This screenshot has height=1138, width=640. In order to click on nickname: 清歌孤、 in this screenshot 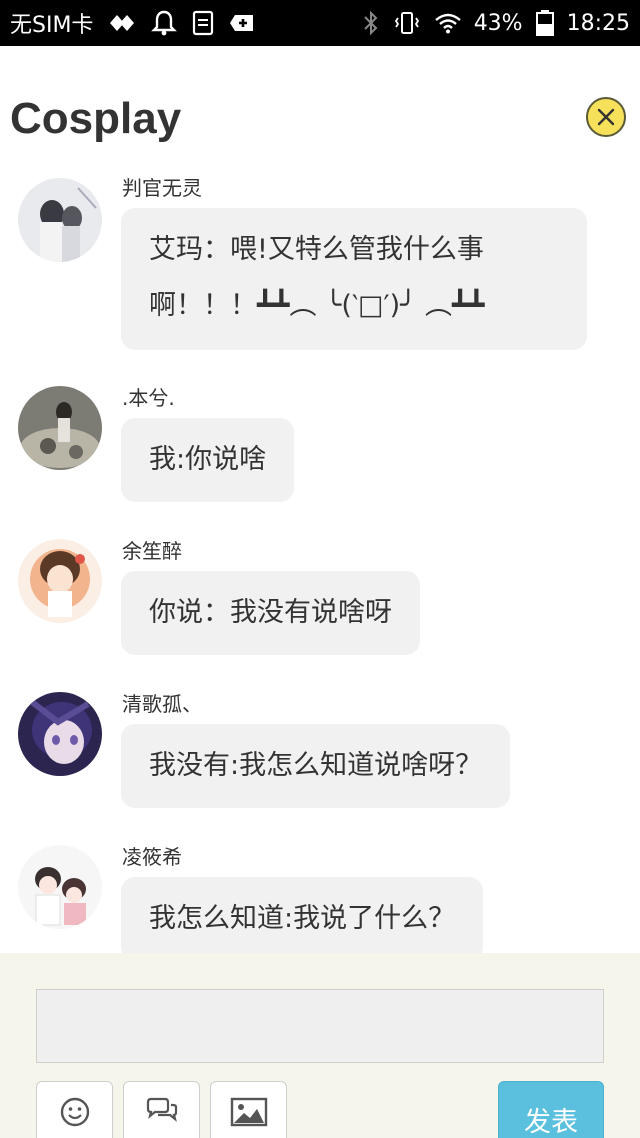, I will do `click(162, 704)`.